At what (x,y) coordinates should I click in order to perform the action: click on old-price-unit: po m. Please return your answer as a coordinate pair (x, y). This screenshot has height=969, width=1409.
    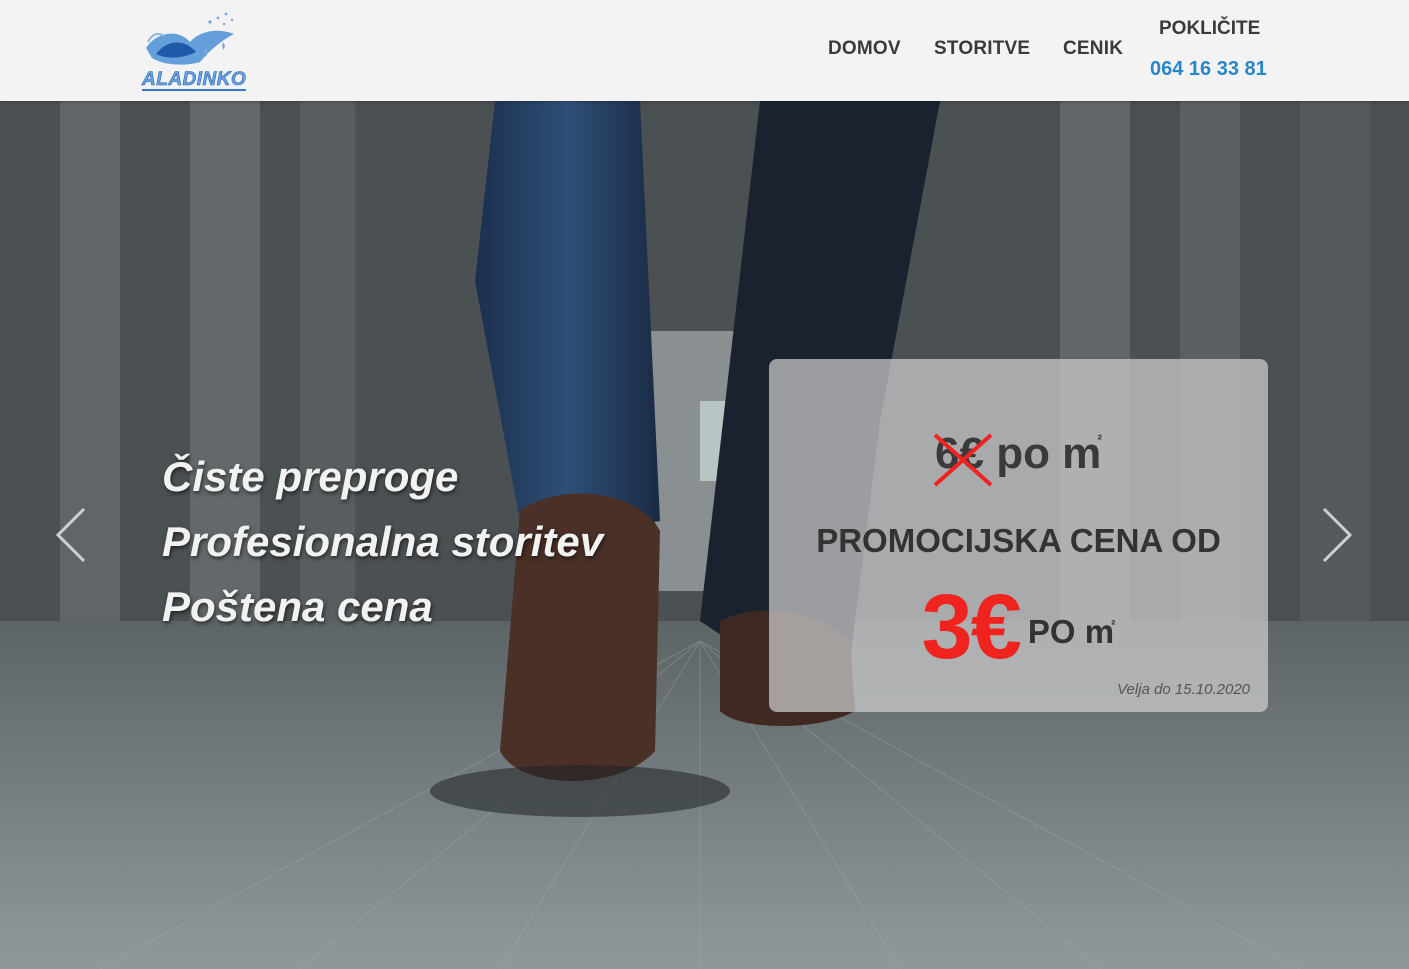
    Looking at the image, I should click on (1049, 453).